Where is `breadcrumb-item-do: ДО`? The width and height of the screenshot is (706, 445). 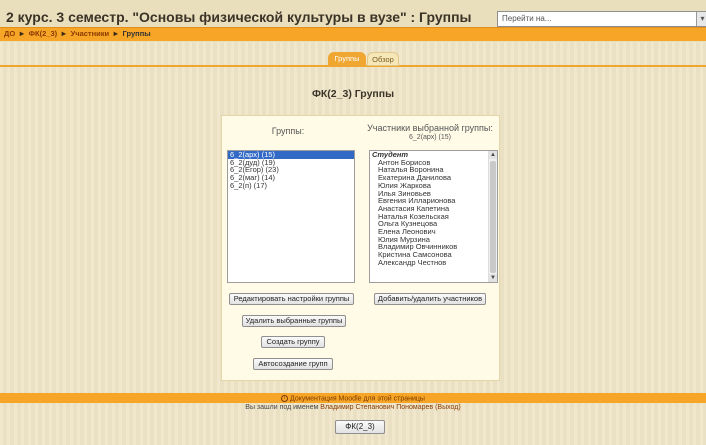 breadcrumb-item-do: ДО is located at coordinates (9, 33).